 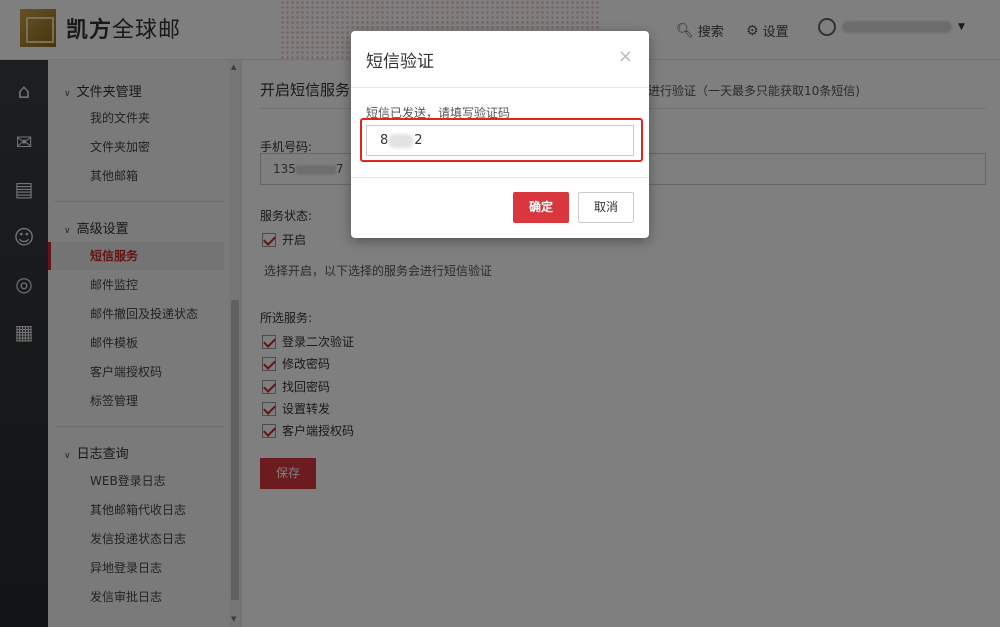 What do you see at coordinates (541, 207) in the screenshot?
I see `confirm-button: 确定` at bounding box center [541, 207].